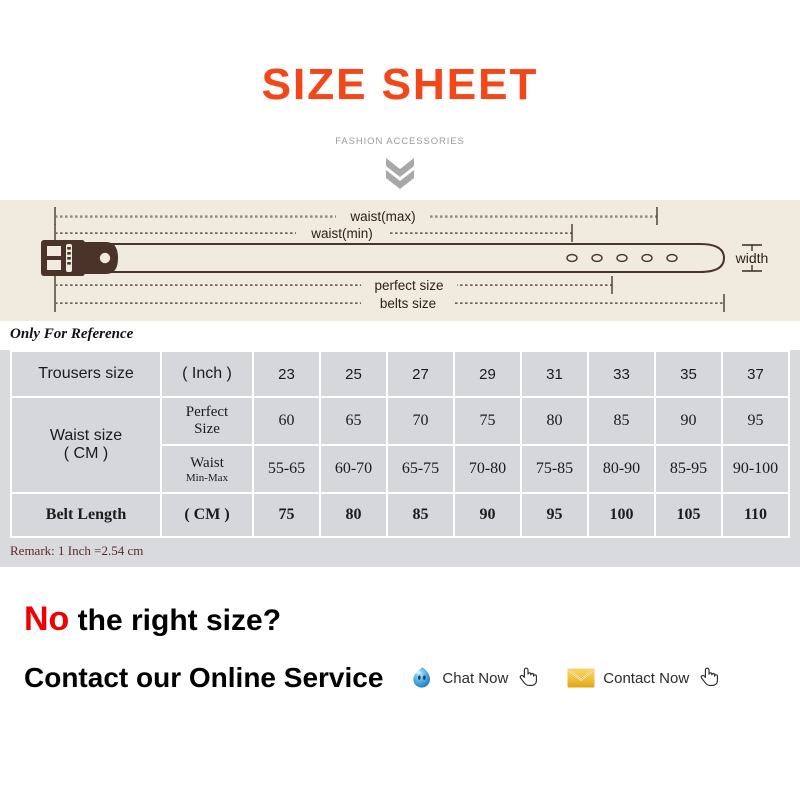 This screenshot has height=800, width=800. I want to click on row-label-belt-length: Belt Length, so click(86, 515).